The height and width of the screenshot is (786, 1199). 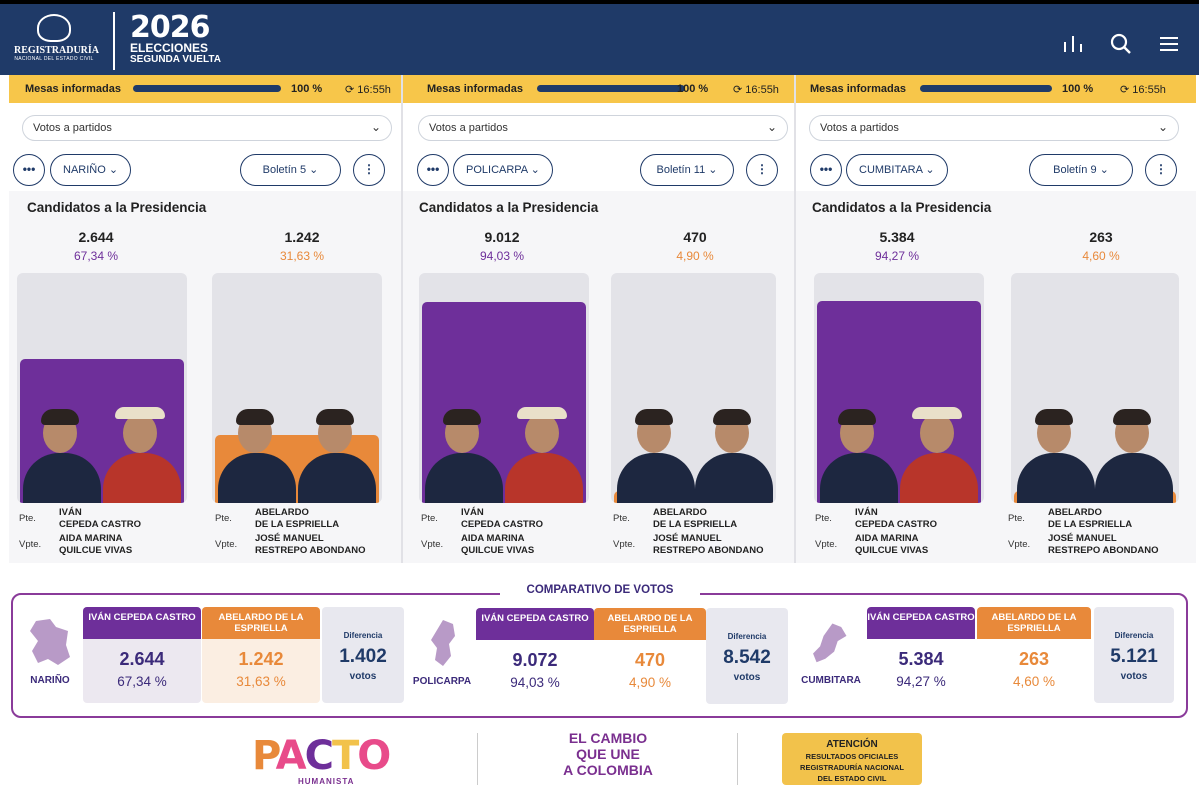 I want to click on registry-subtitle: NACIONAL DEL ESTADO CIVIL, so click(x=54, y=59).